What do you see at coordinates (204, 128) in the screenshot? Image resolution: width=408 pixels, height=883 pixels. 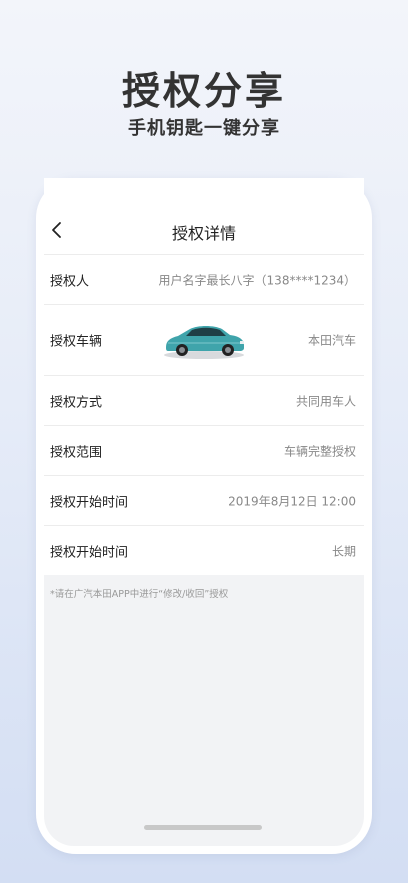 I see `promo-subline: 手机钥匙一键分享` at bounding box center [204, 128].